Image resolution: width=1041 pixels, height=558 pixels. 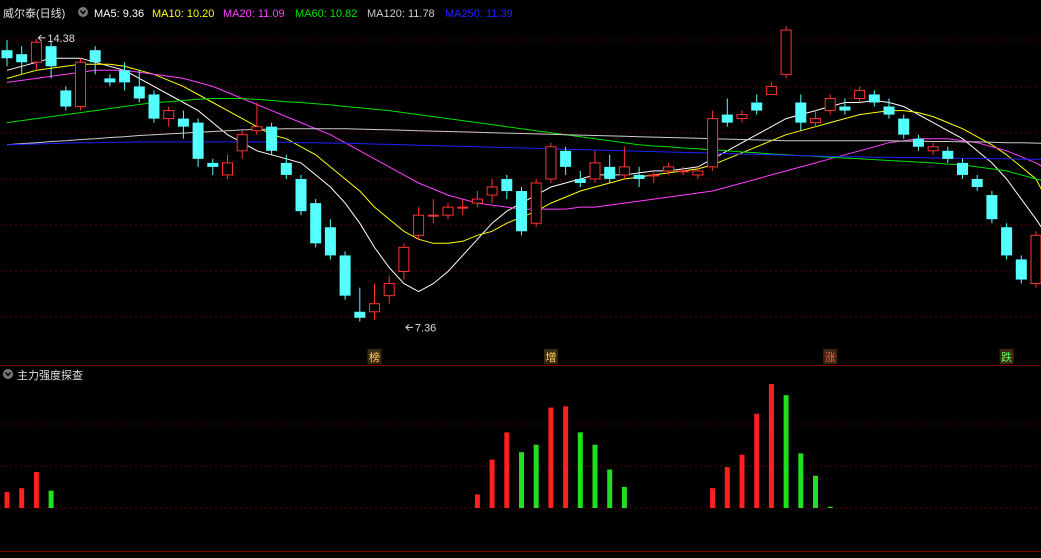 What do you see at coordinates (326, 14) in the screenshot?
I see `ma-legend-item: MA60: 10.82` at bounding box center [326, 14].